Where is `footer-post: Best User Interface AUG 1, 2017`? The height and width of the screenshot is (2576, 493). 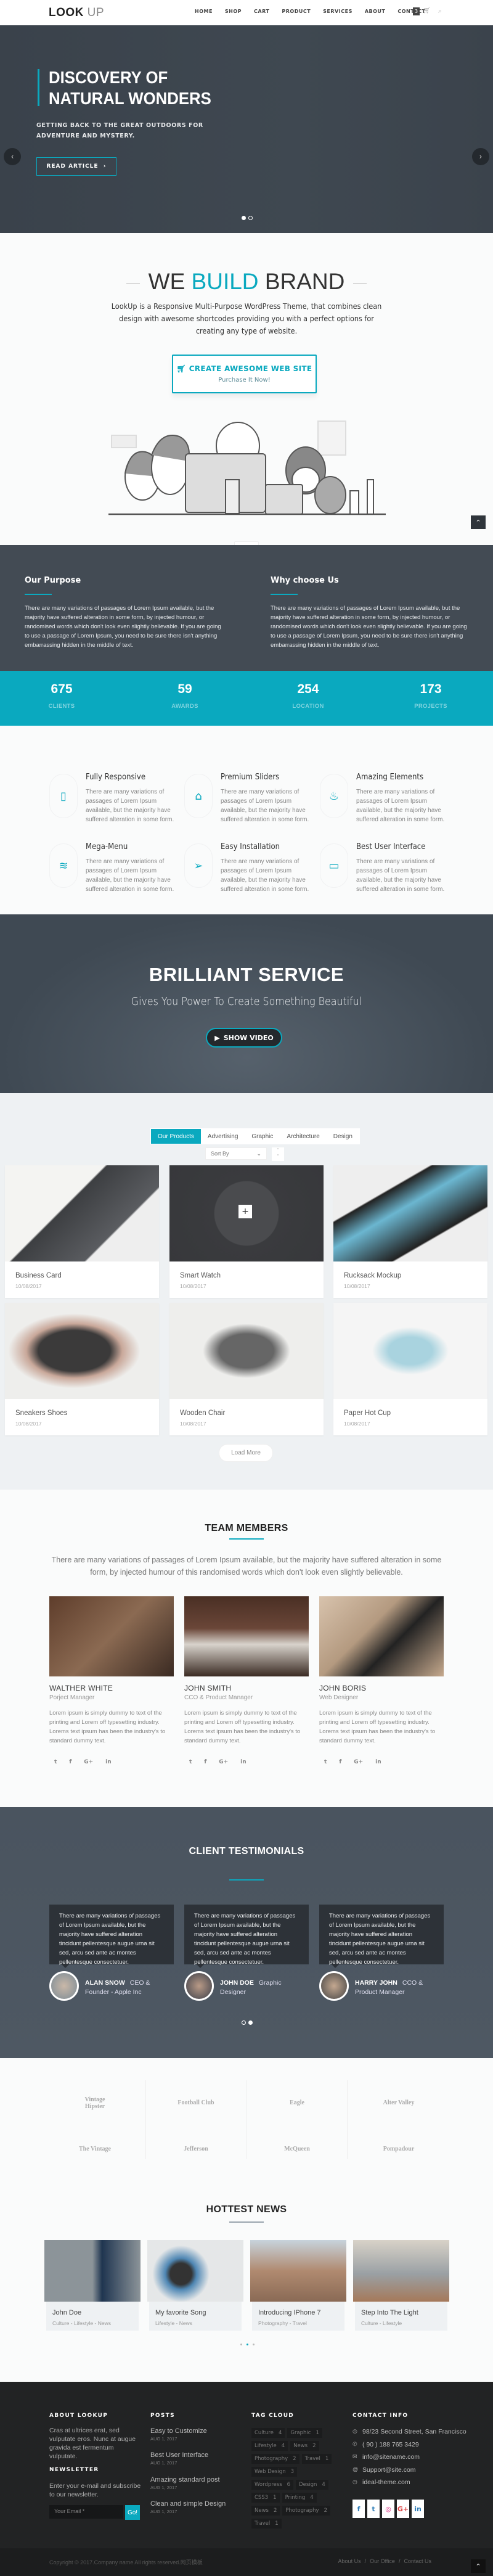
footer-post: Best User Interface AUG 1, 2017 is located at coordinates (196, 2459).